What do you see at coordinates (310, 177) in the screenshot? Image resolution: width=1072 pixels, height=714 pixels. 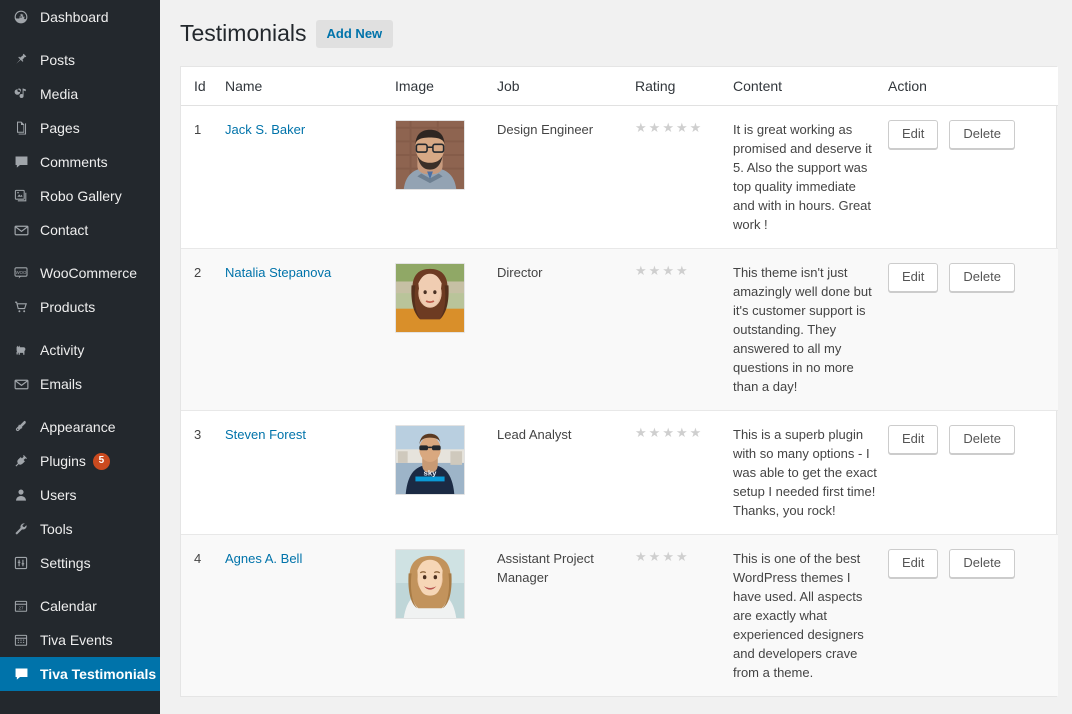 I see `cell-name: Jack S. Baker` at bounding box center [310, 177].